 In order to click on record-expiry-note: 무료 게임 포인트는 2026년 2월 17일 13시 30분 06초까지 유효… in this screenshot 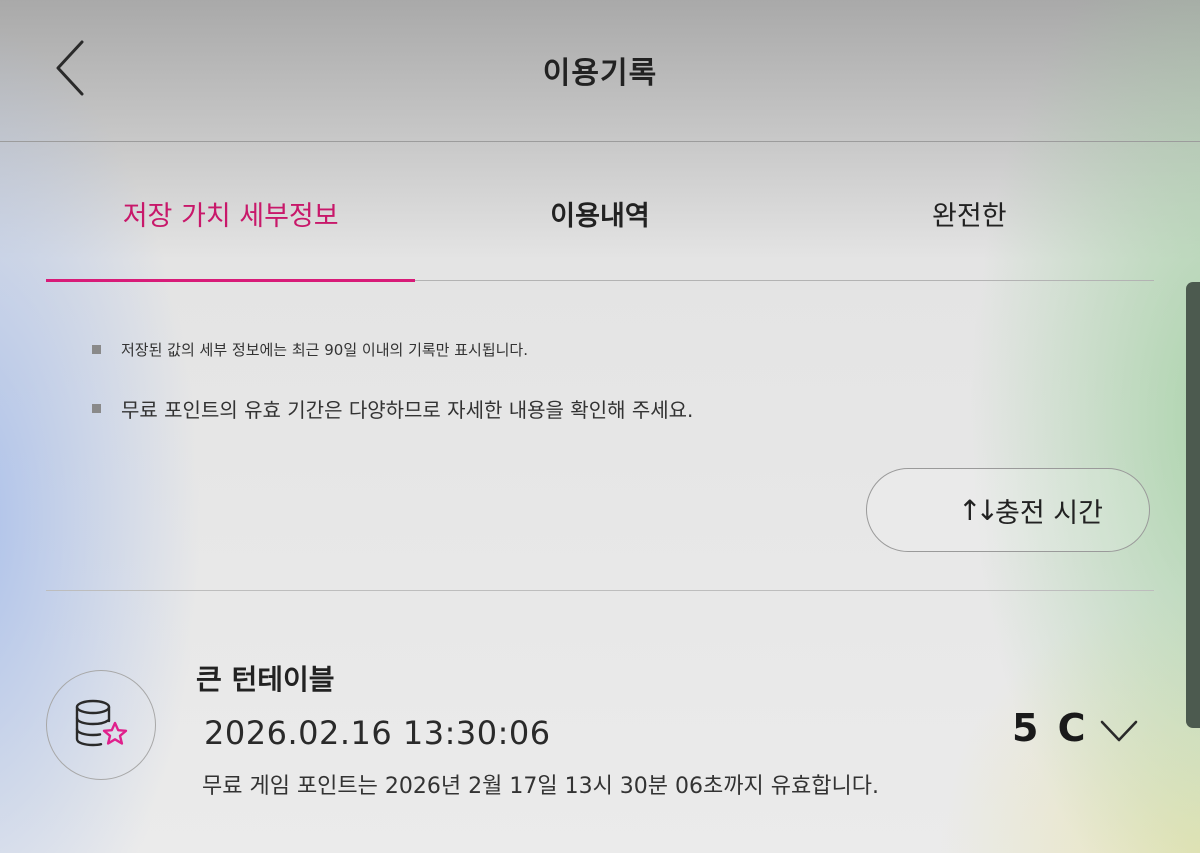, I will do `click(540, 786)`.